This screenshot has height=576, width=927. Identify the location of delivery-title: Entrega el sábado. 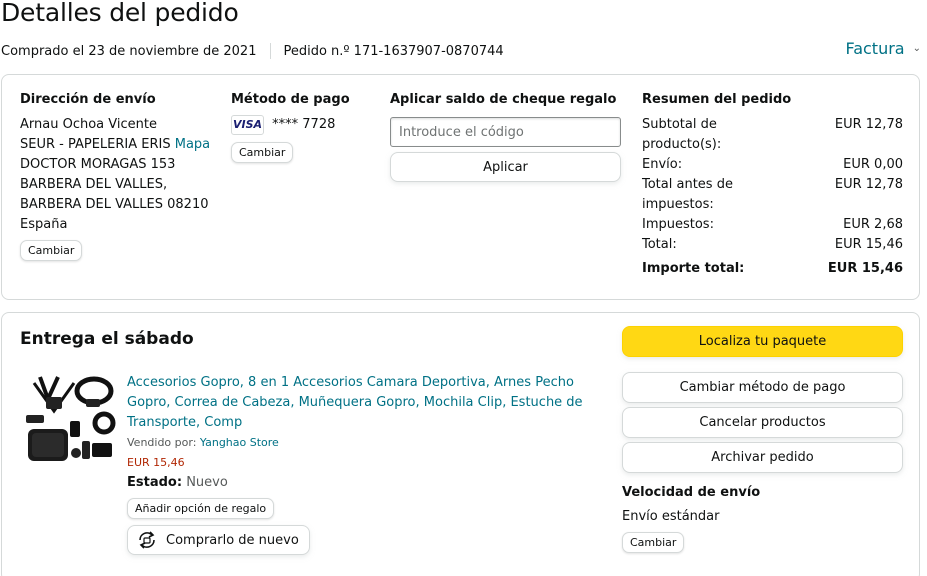
(107, 339).